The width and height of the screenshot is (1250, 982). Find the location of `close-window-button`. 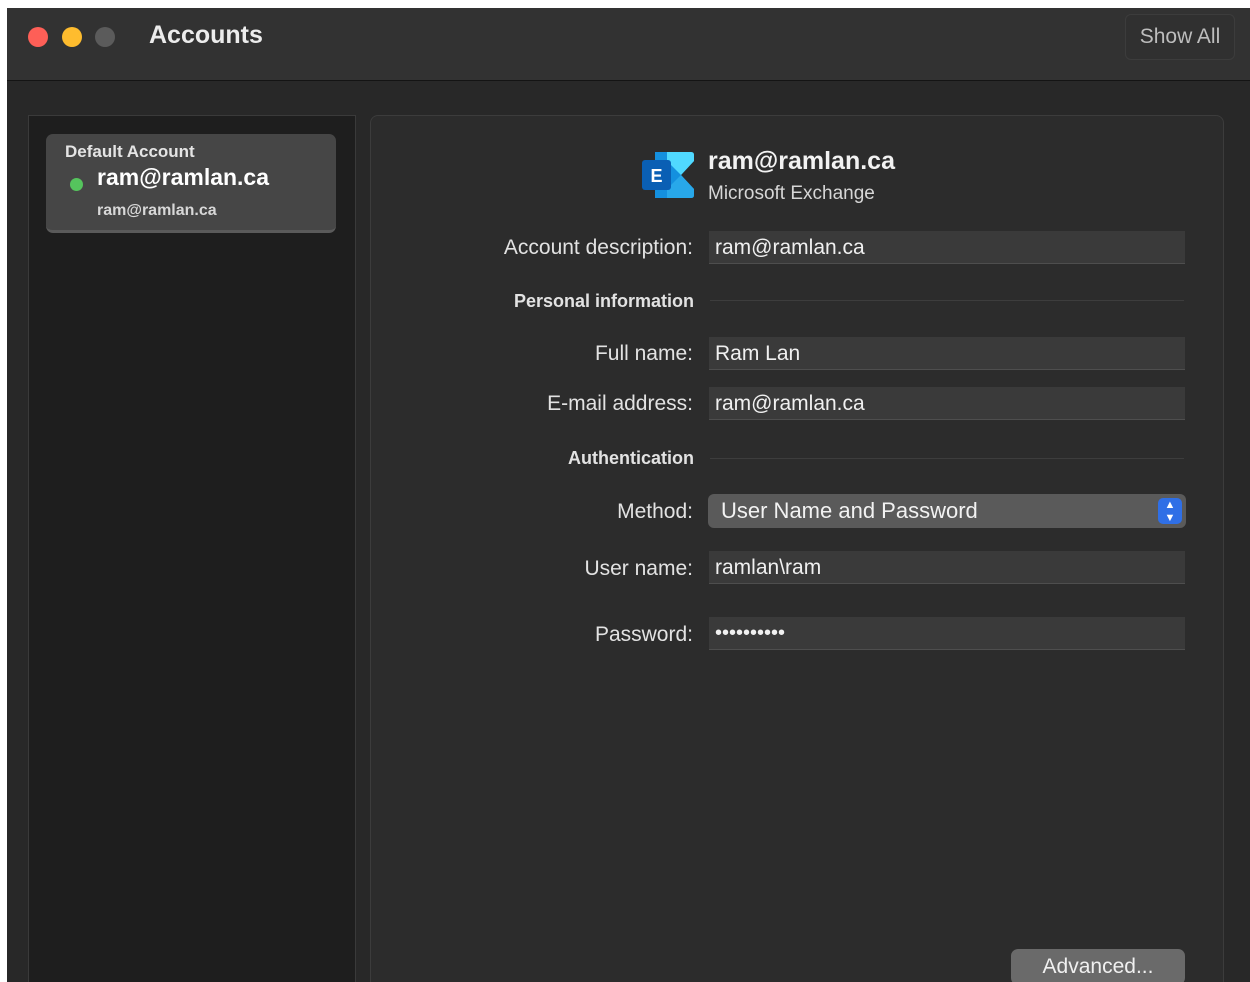

close-window-button is located at coordinates (38, 37).